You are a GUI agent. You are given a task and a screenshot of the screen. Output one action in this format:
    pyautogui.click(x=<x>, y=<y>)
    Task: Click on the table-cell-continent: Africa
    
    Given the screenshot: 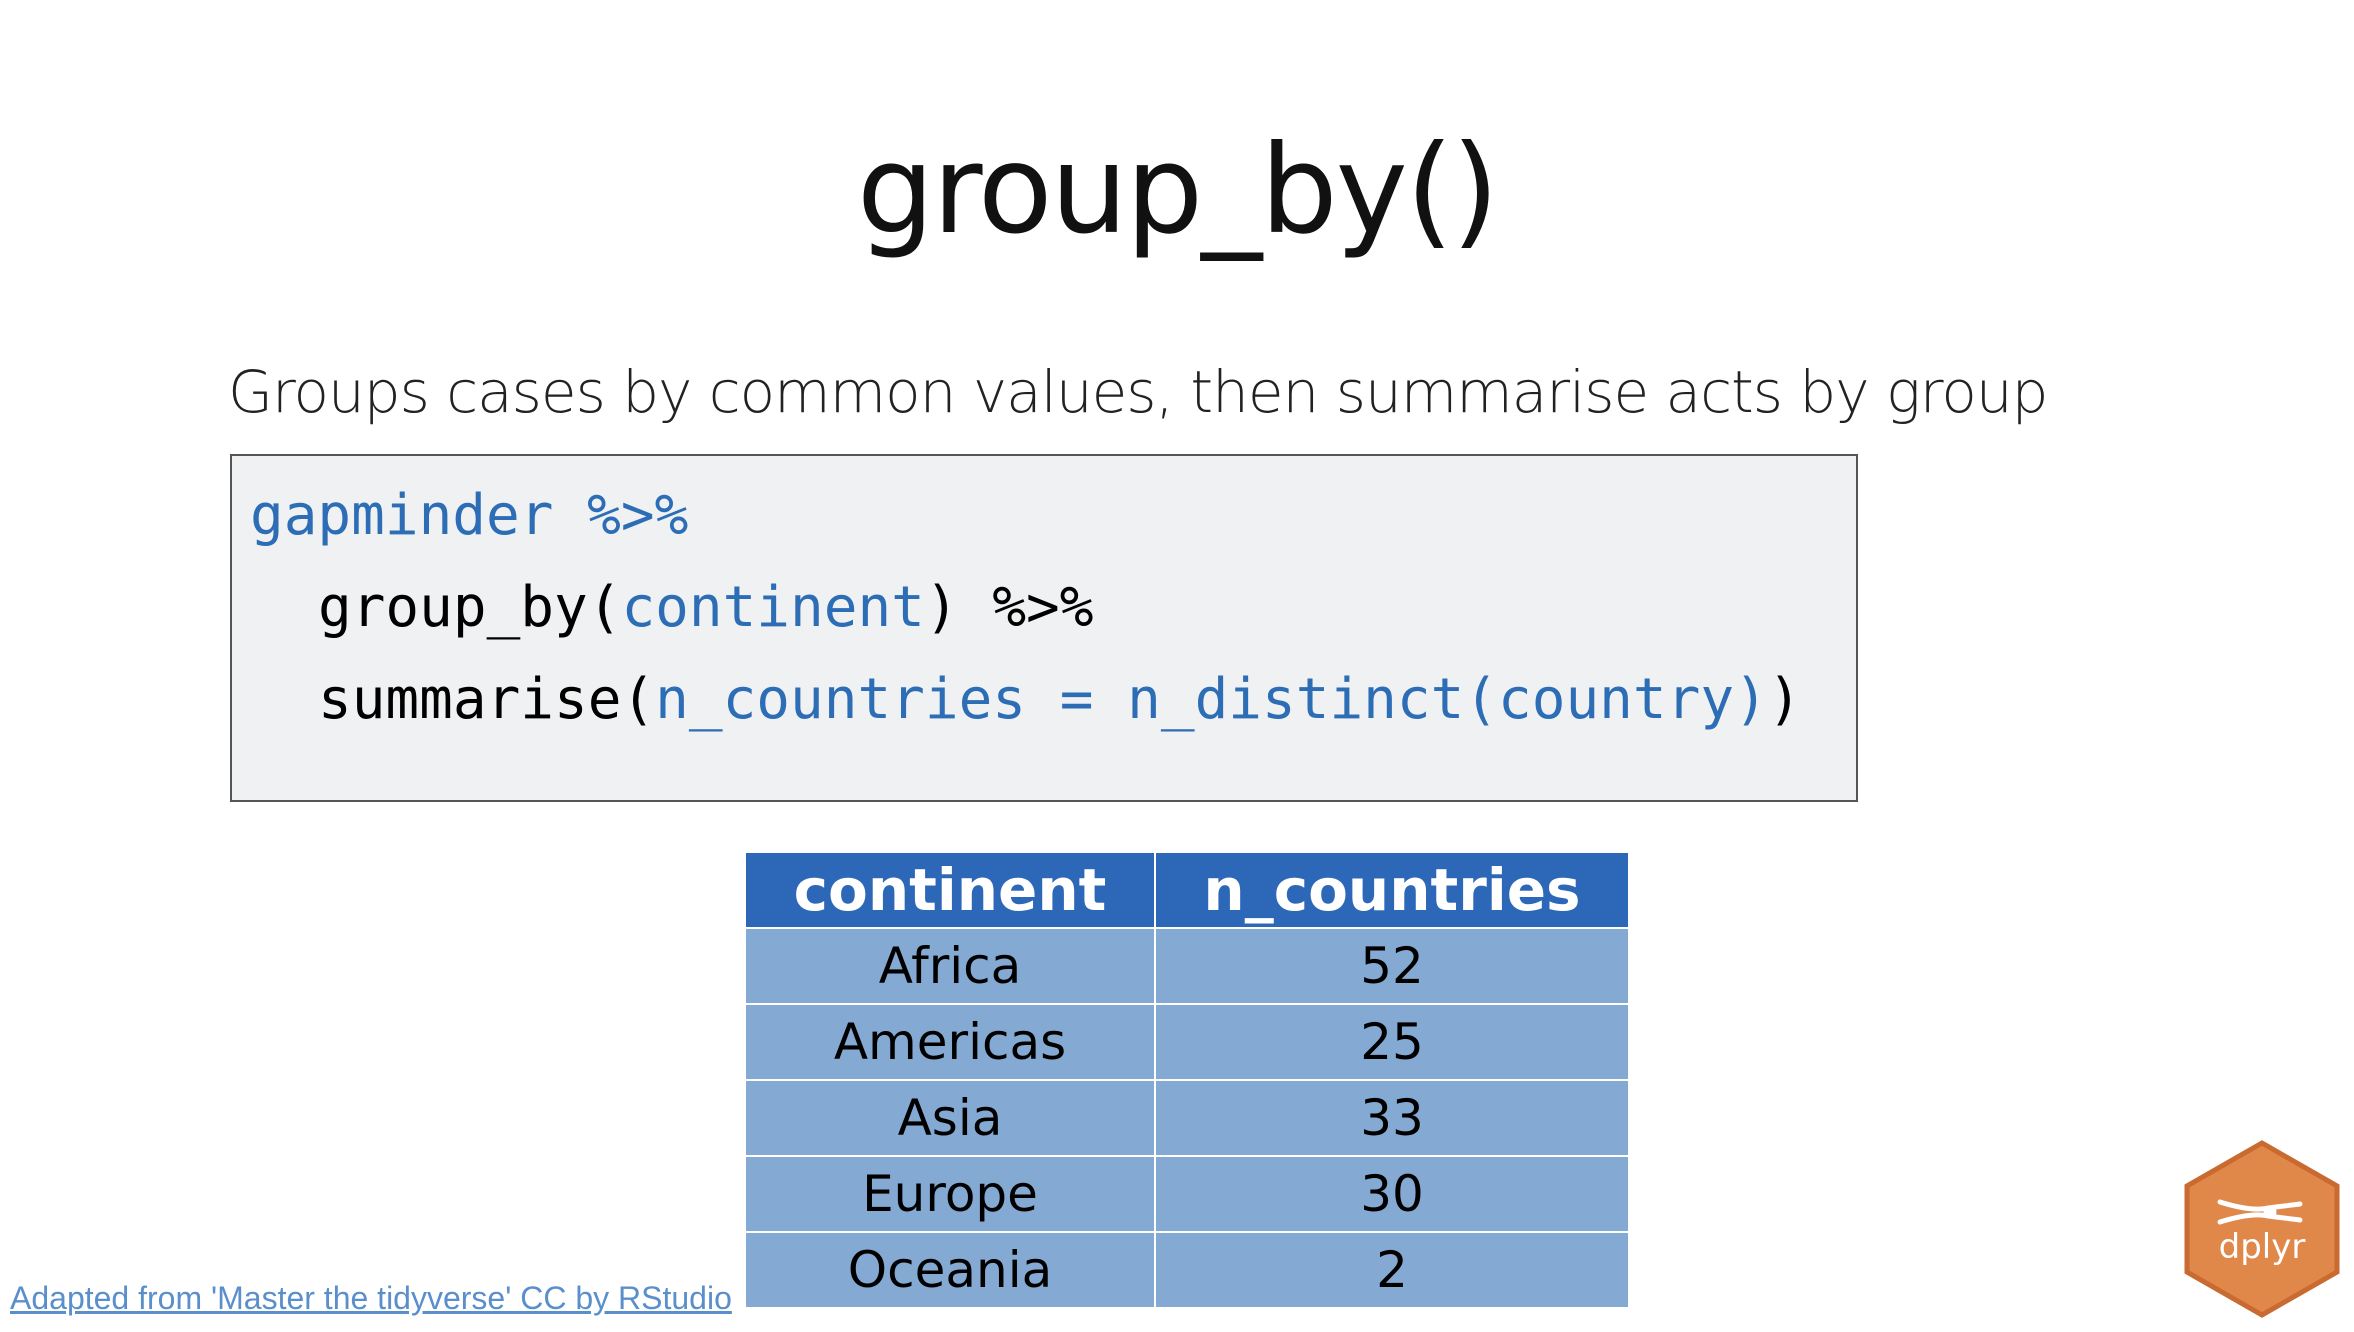 What is the action you would take?
    pyautogui.click(x=950, y=966)
    